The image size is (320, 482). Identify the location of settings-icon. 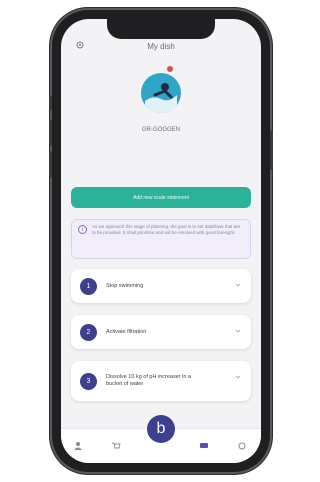
(242, 446).